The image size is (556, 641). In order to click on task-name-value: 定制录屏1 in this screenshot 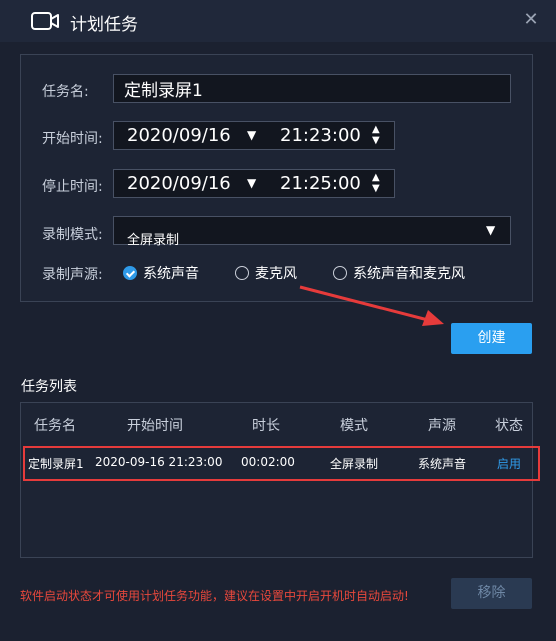, I will do `click(163, 91)`.